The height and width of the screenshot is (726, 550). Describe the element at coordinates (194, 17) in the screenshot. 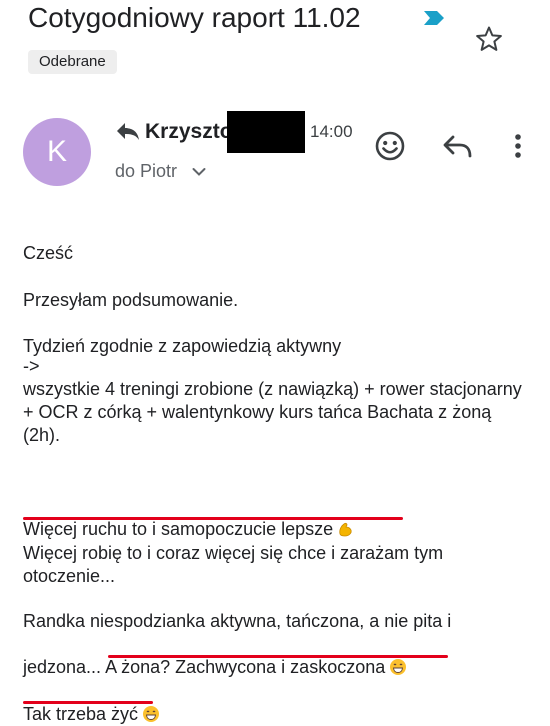

I see `email-subject: Cotygodniowy raport 11.02` at that location.